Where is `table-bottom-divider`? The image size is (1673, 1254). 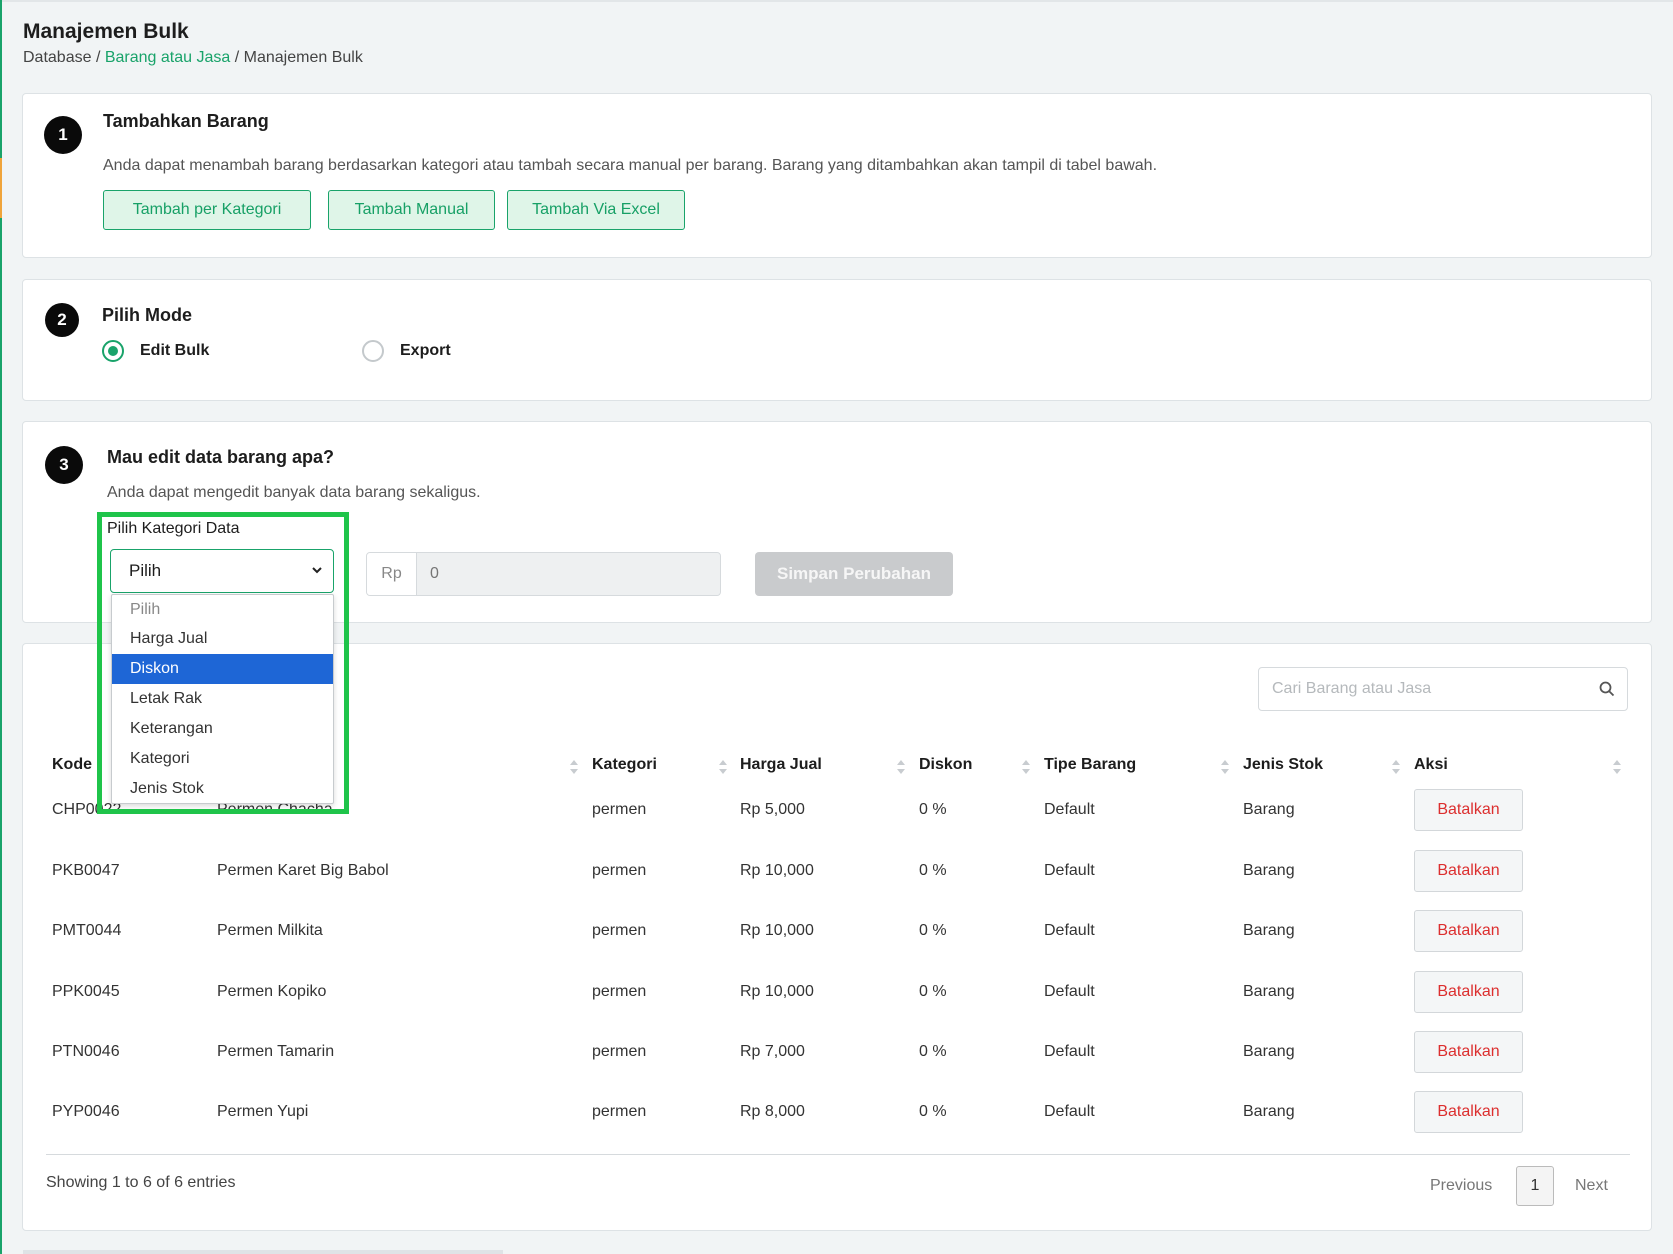
table-bottom-divider is located at coordinates (838, 1154).